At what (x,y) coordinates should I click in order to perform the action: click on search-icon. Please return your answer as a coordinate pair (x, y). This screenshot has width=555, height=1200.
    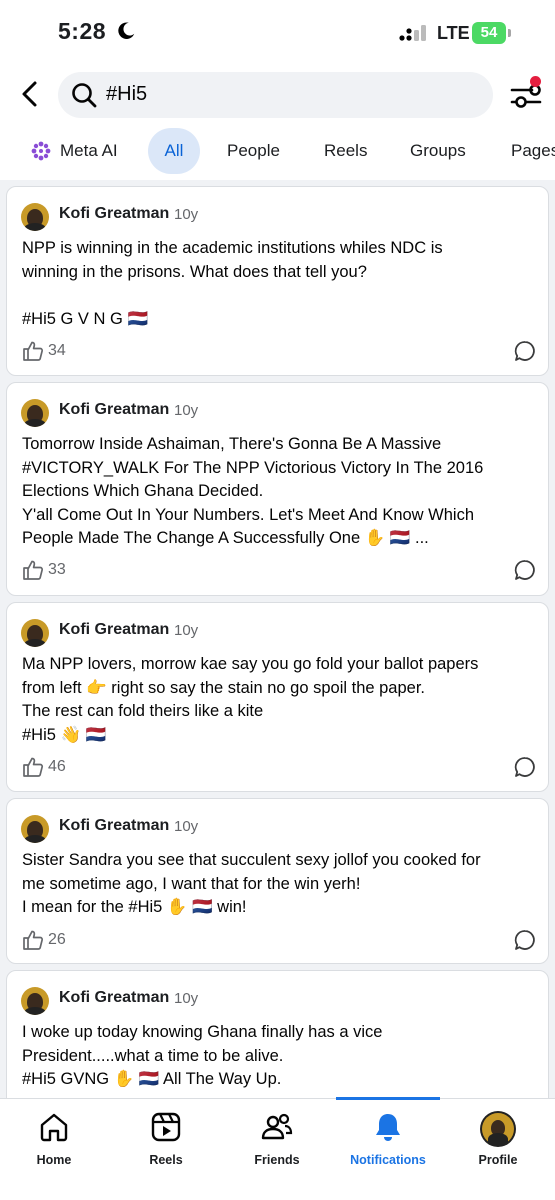
    Looking at the image, I should click on (84, 95).